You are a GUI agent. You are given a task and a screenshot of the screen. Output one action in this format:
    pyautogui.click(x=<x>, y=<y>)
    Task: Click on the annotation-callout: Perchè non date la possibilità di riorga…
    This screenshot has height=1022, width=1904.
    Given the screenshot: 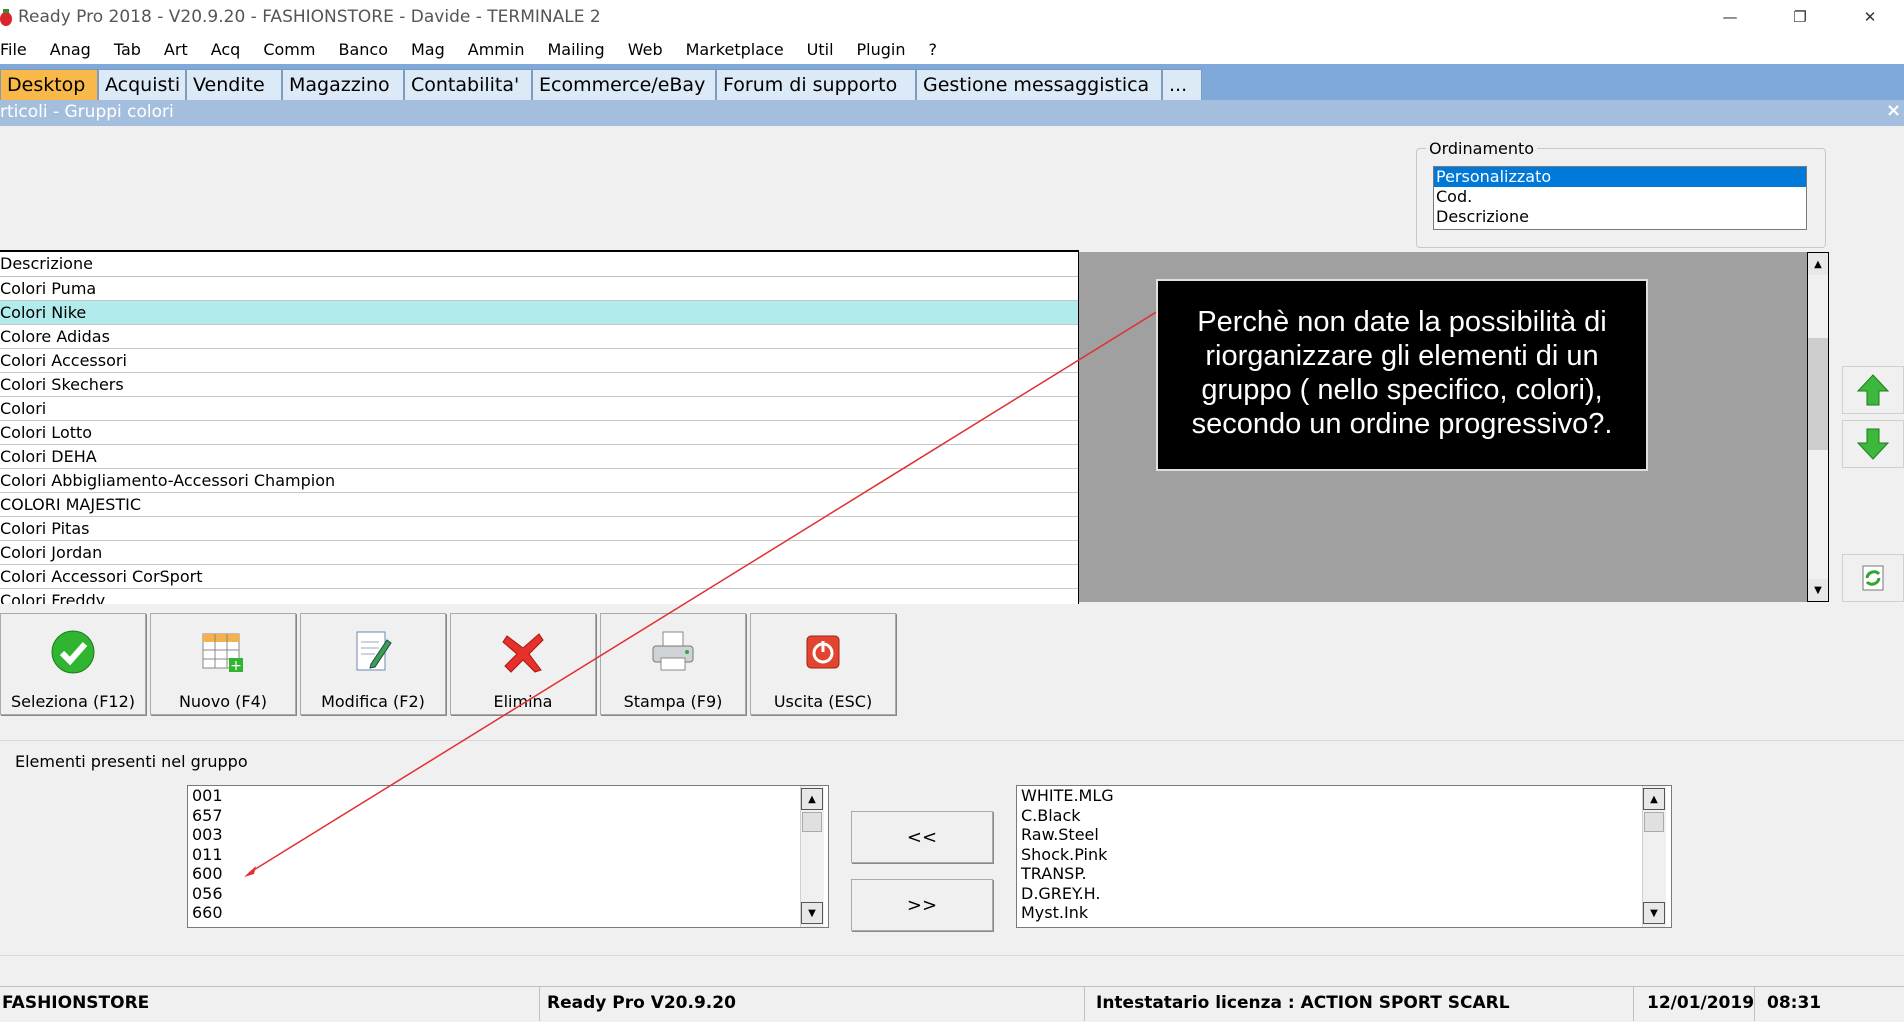 What is the action you would take?
    pyautogui.click(x=1402, y=375)
    